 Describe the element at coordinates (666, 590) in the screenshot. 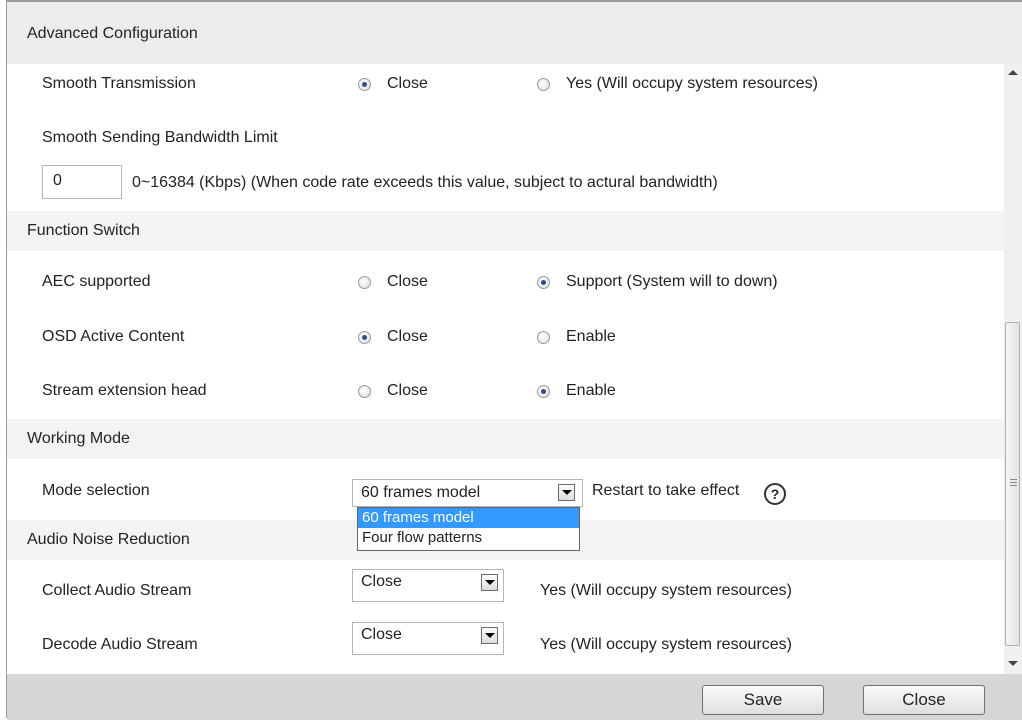

I see `collect-audio-note: Yes (Will occupy system resources)` at that location.